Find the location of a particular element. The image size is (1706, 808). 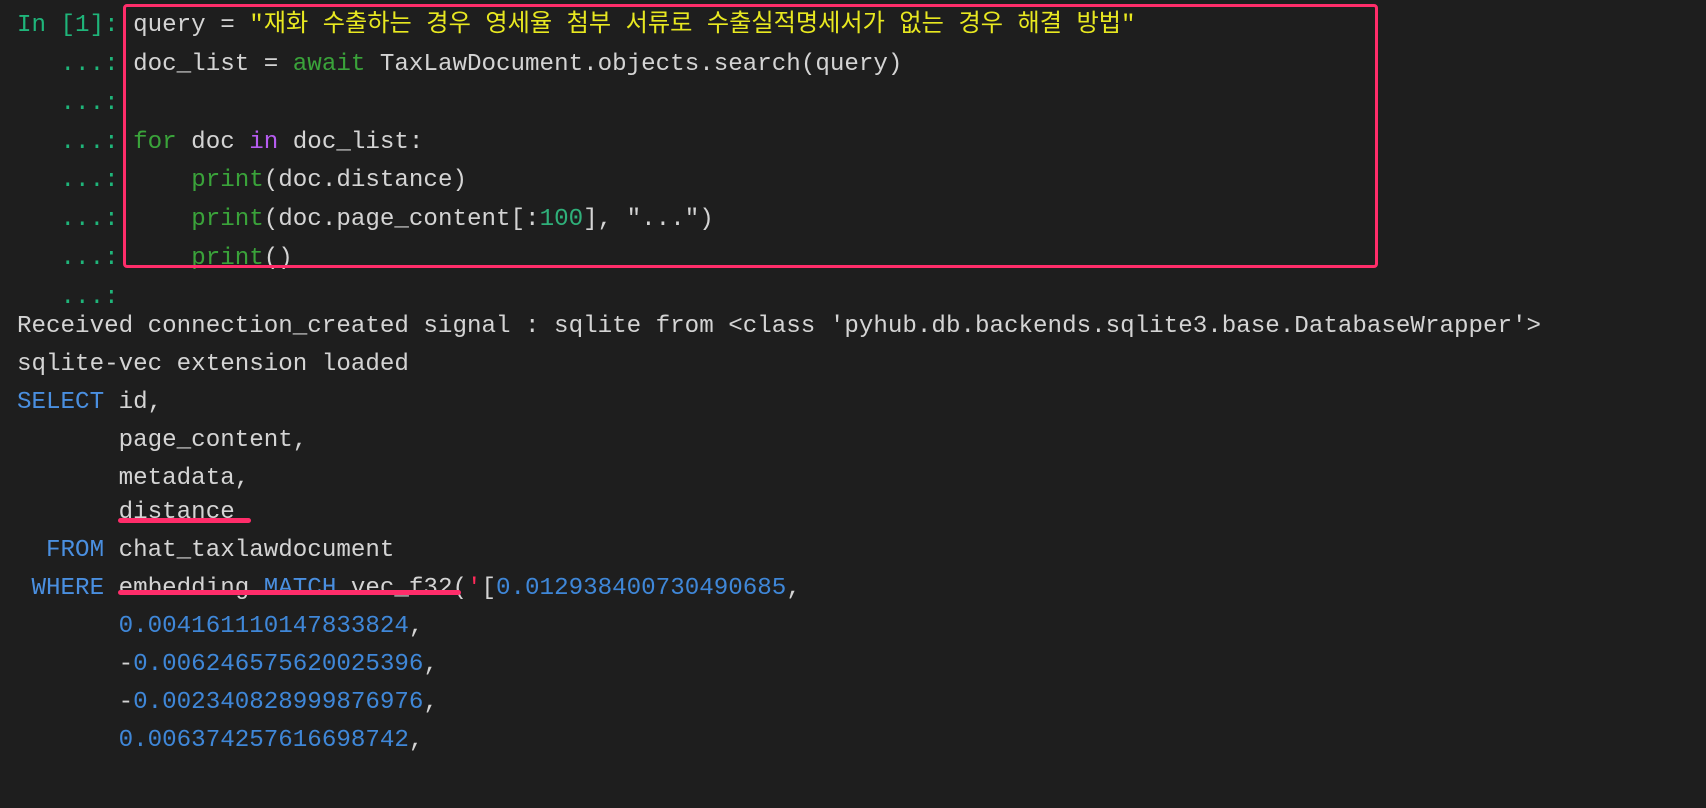

terminal-line: 0.004161110147833824, is located at coordinates (220, 627).